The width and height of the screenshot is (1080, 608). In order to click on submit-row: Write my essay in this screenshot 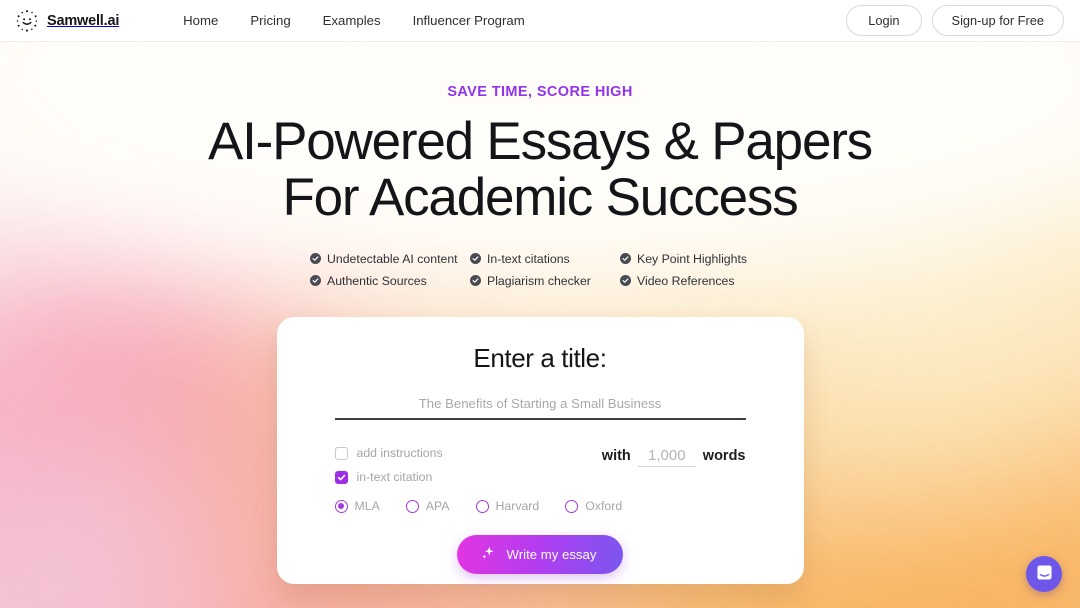, I will do `click(540, 555)`.